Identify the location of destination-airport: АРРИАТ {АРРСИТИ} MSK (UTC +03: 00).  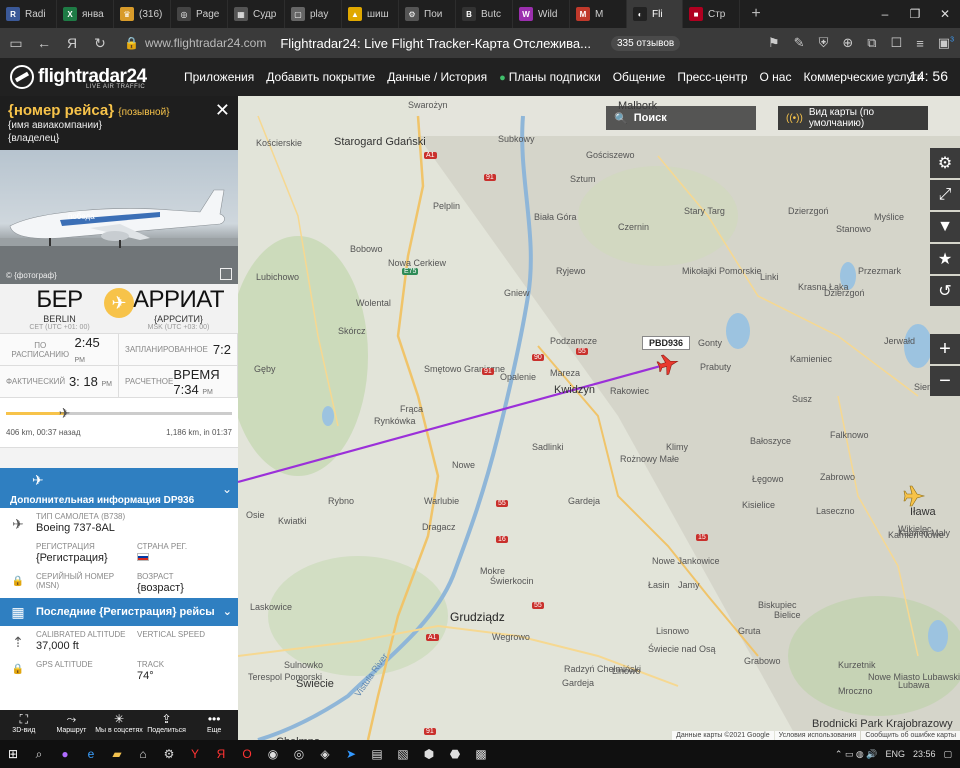
(178, 308).